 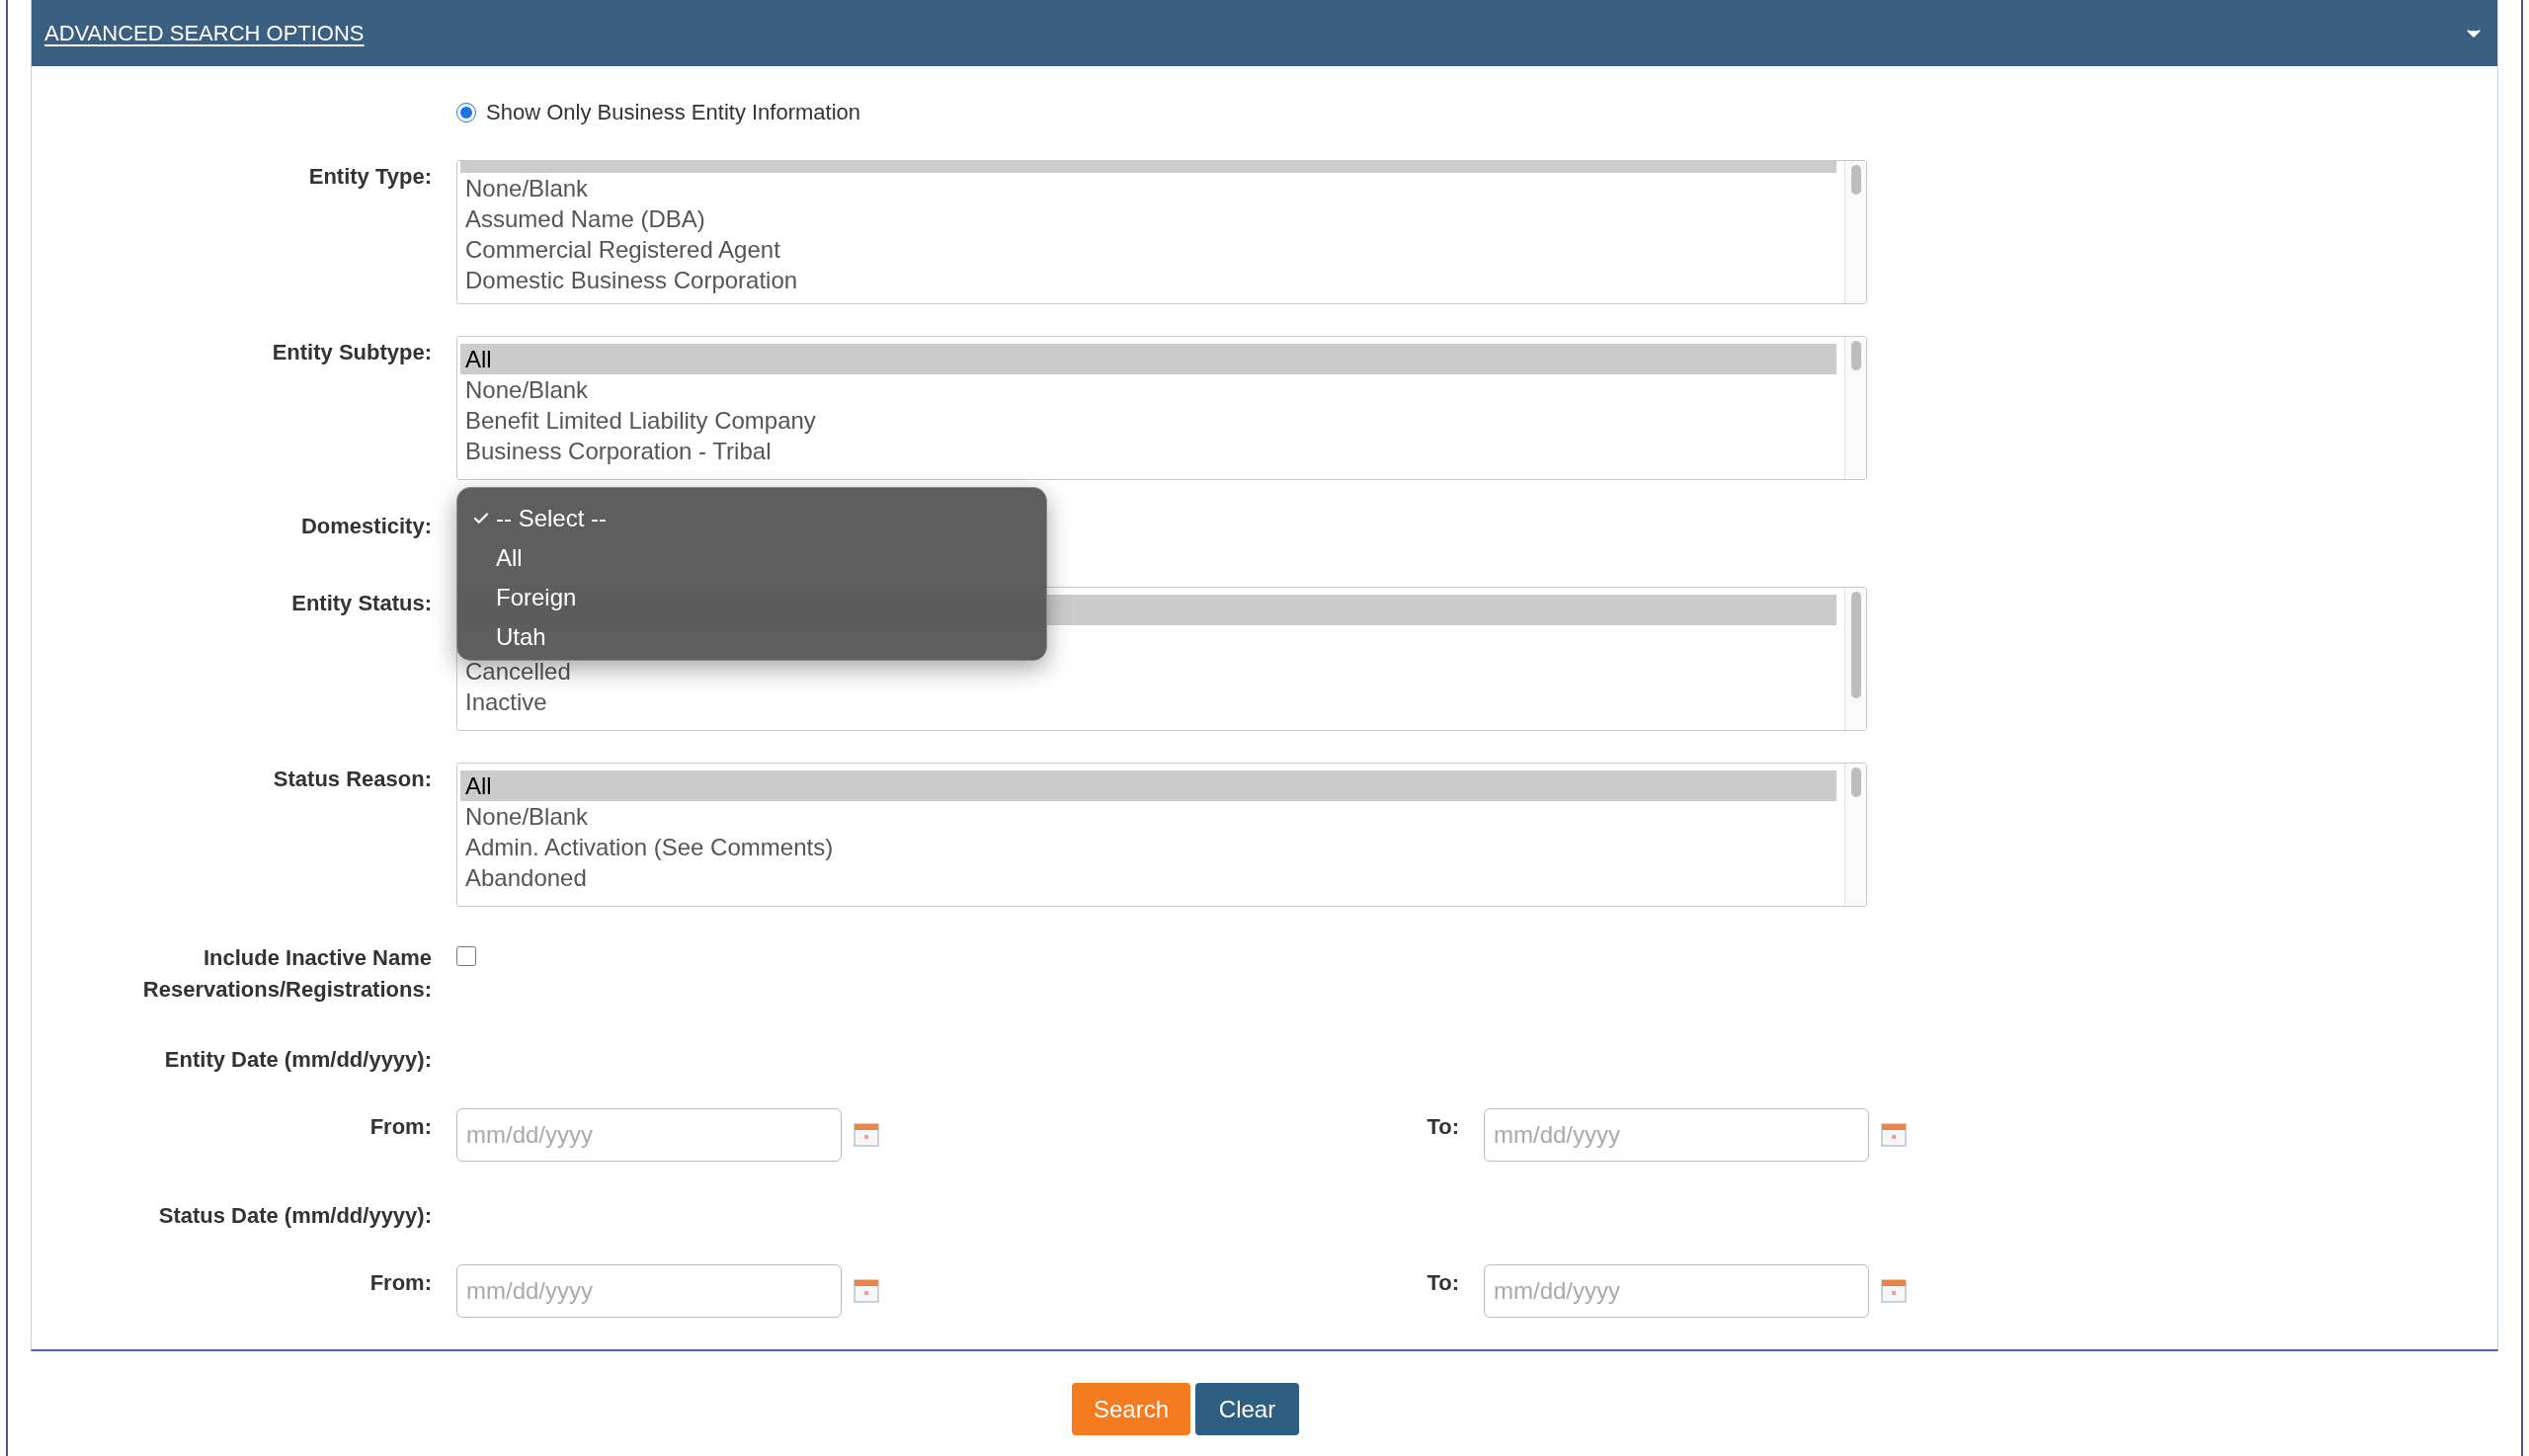 What do you see at coordinates (1148, 847) in the screenshot?
I see `list-option: Admin. Activation (See Comments)` at bounding box center [1148, 847].